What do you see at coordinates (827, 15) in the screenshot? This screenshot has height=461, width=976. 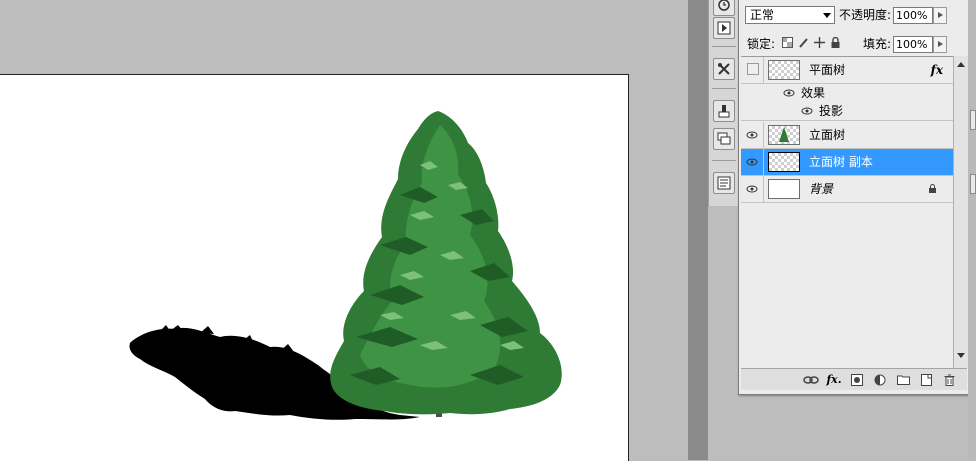 I see `chevron-down-icon` at bounding box center [827, 15].